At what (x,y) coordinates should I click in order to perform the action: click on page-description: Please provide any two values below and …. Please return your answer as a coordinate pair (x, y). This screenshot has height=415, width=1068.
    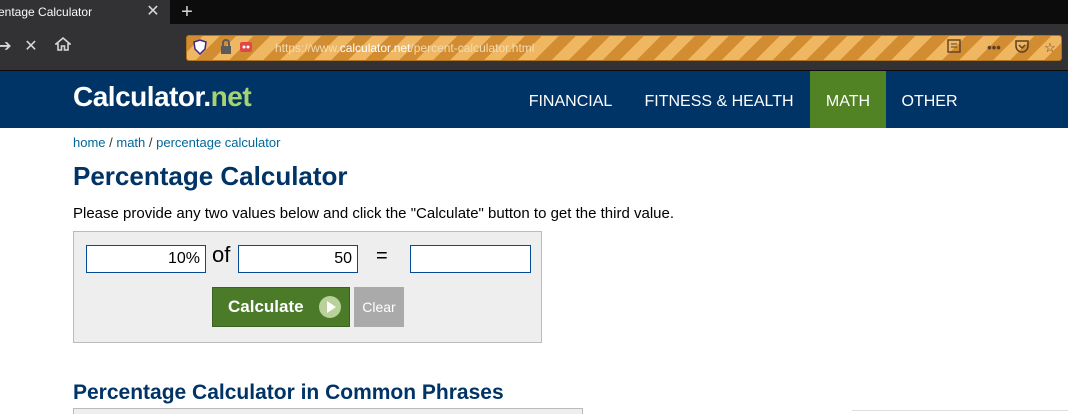
    Looking at the image, I should click on (374, 213).